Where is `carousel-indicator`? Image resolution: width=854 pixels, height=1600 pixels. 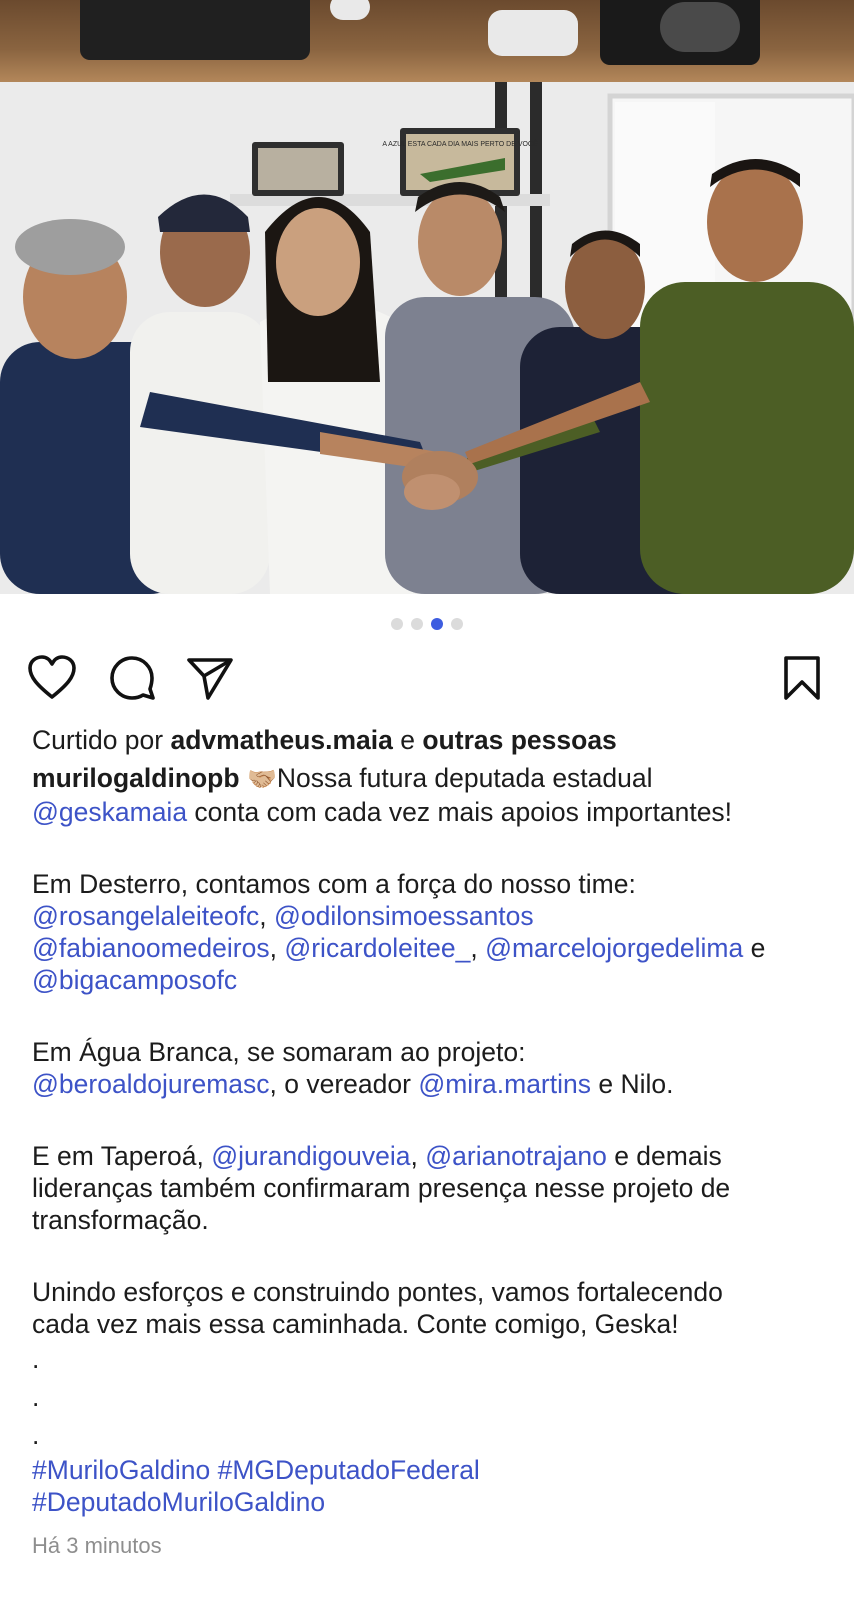 carousel-indicator is located at coordinates (427, 624).